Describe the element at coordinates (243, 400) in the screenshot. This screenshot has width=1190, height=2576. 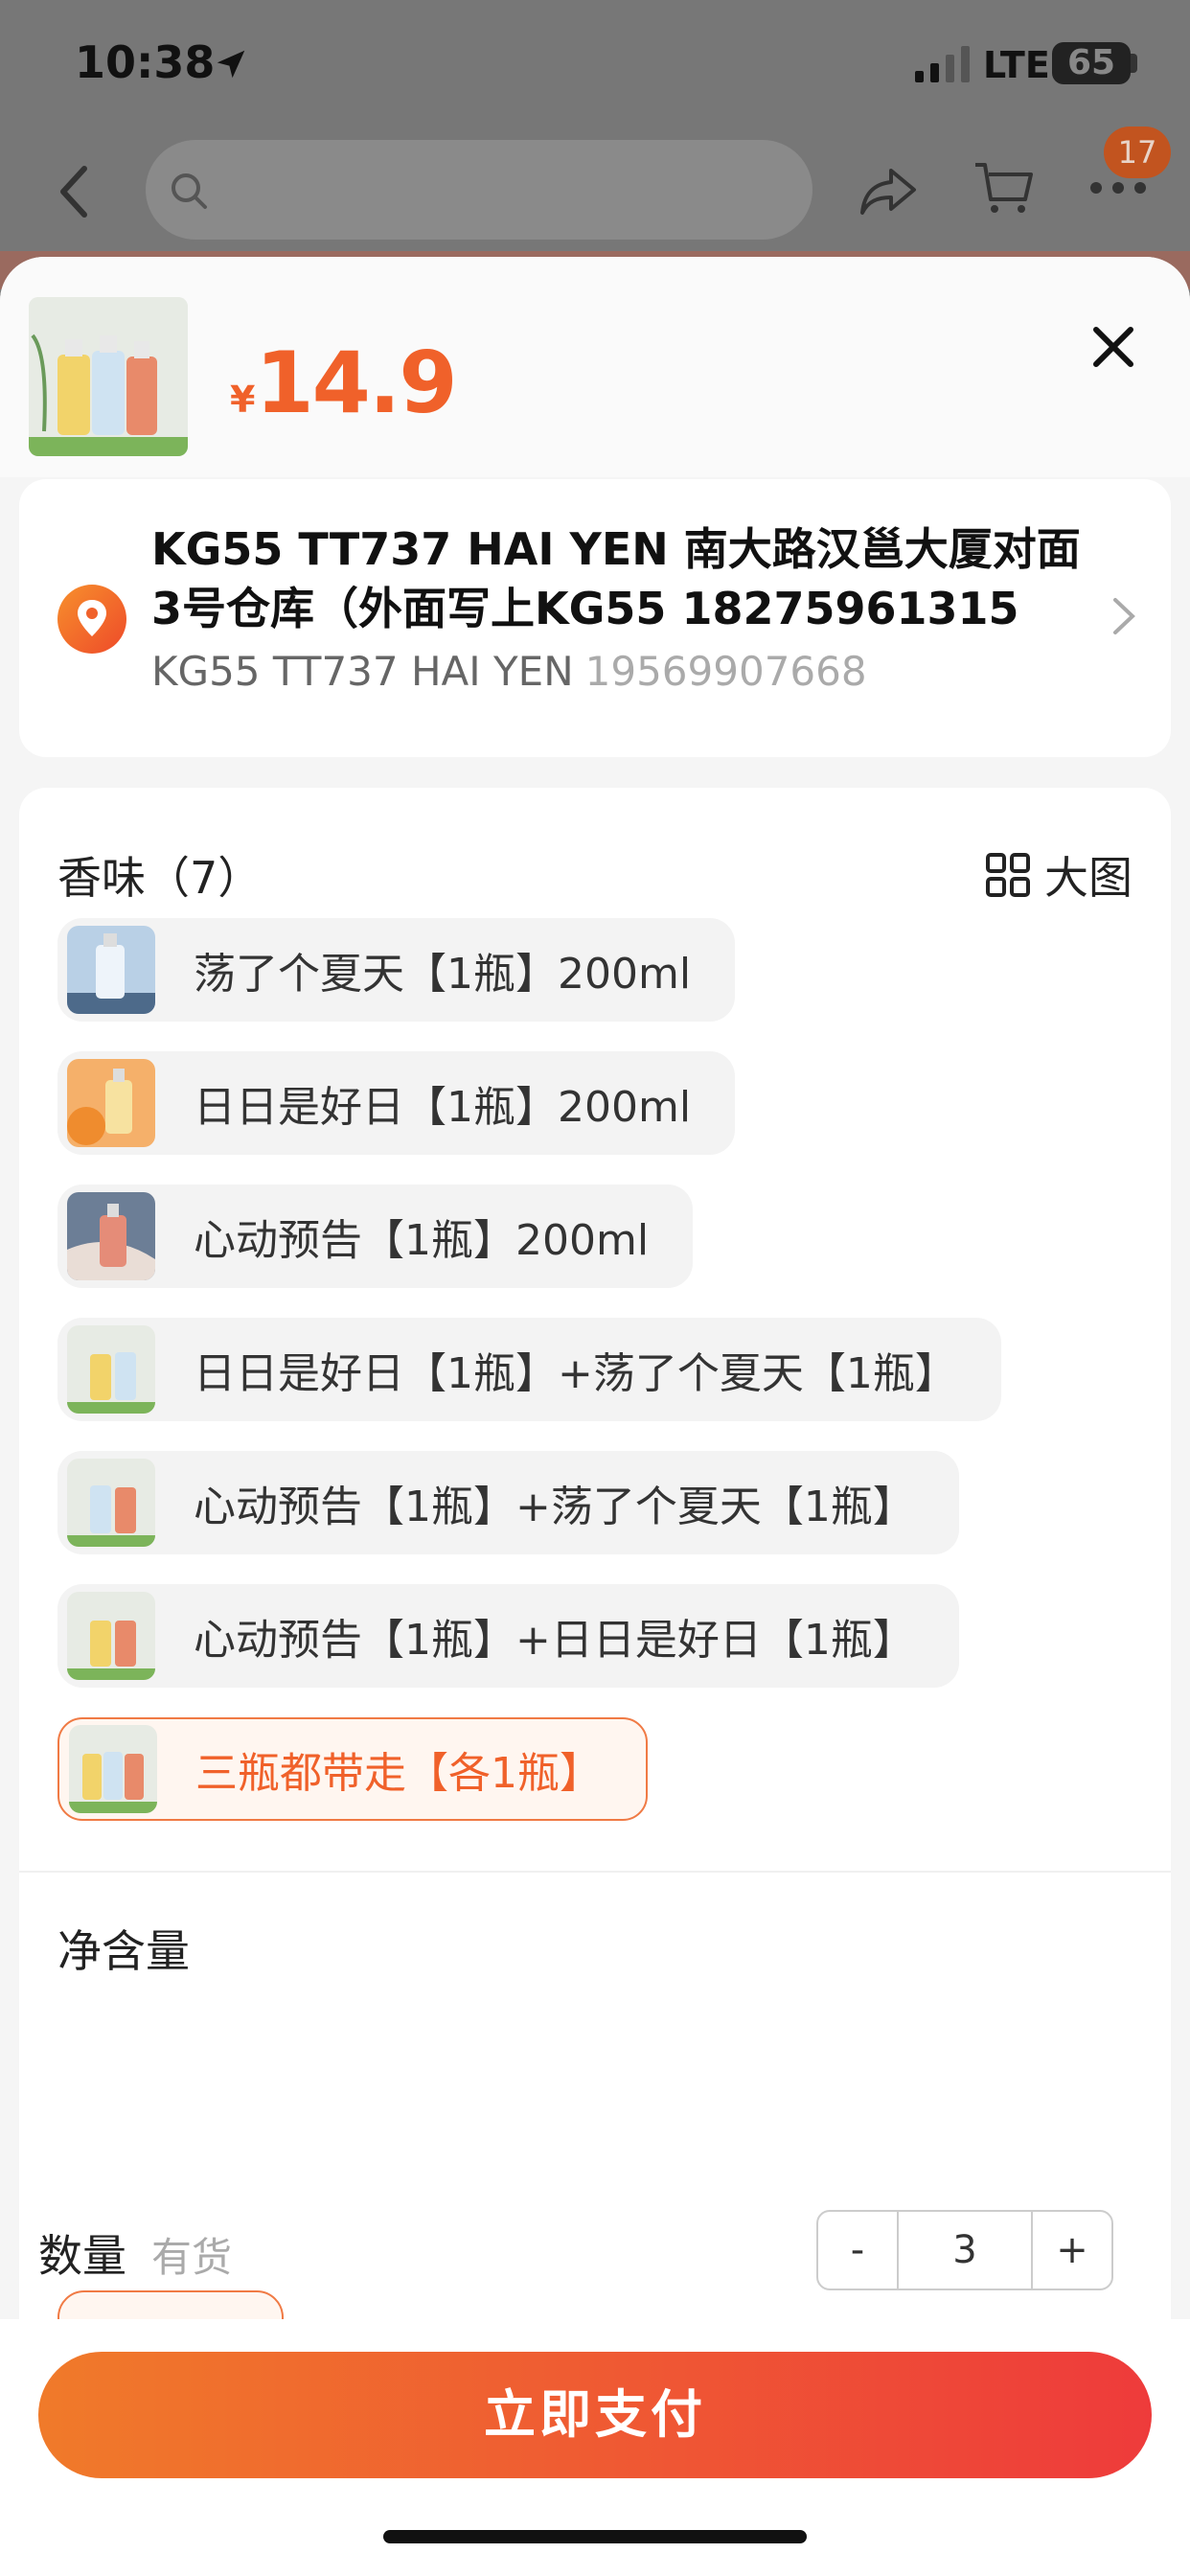
I see `price-currency: ¥` at that location.